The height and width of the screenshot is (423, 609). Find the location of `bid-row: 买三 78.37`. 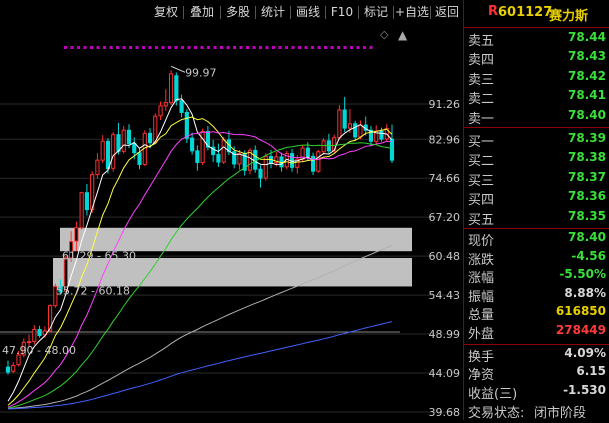

bid-row: 买三 78.37 is located at coordinates (536, 179).